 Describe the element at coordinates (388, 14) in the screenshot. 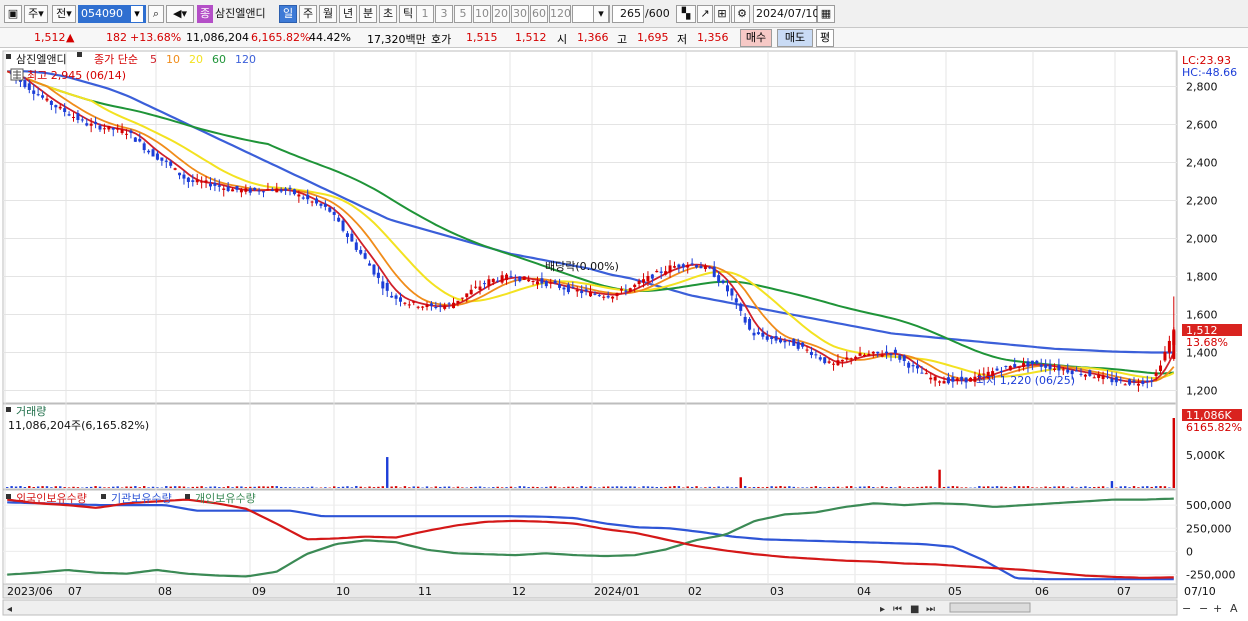

I see `period-tab-5: 초` at that location.